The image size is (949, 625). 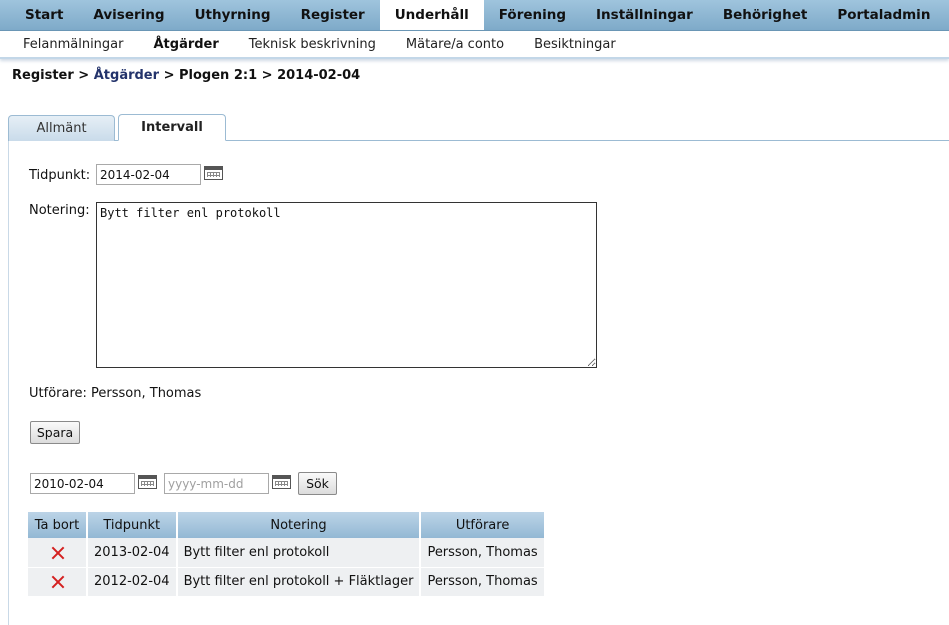 What do you see at coordinates (185, 44) in the screenshot?
I see `subnav-atgarder: Åtgärder` at bounding box center [185, 44].